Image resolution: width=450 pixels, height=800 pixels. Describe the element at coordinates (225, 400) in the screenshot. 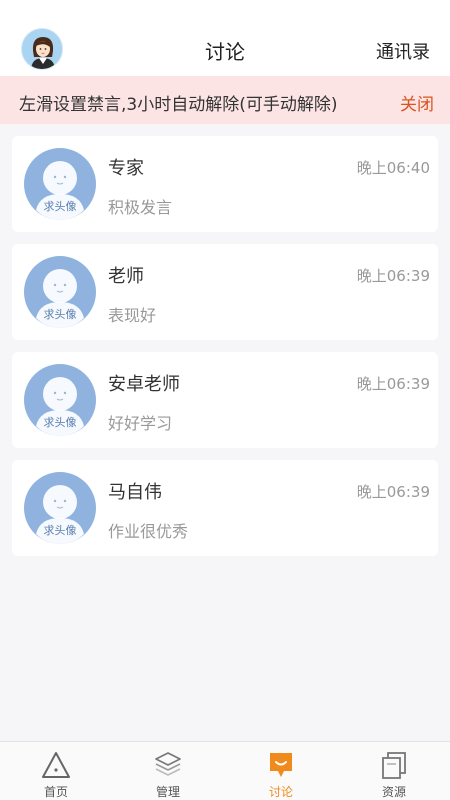

I see `conversation-item: 求头像 安卓老师 晚上06:39 好好学习` at that location.